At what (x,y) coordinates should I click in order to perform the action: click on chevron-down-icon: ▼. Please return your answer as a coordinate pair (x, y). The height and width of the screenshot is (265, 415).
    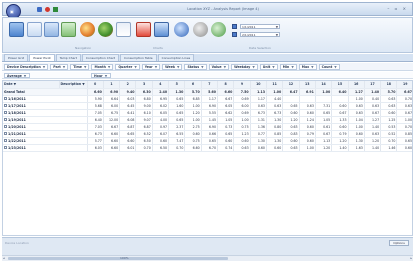
    Looking at the image, I should click on (273, 66).